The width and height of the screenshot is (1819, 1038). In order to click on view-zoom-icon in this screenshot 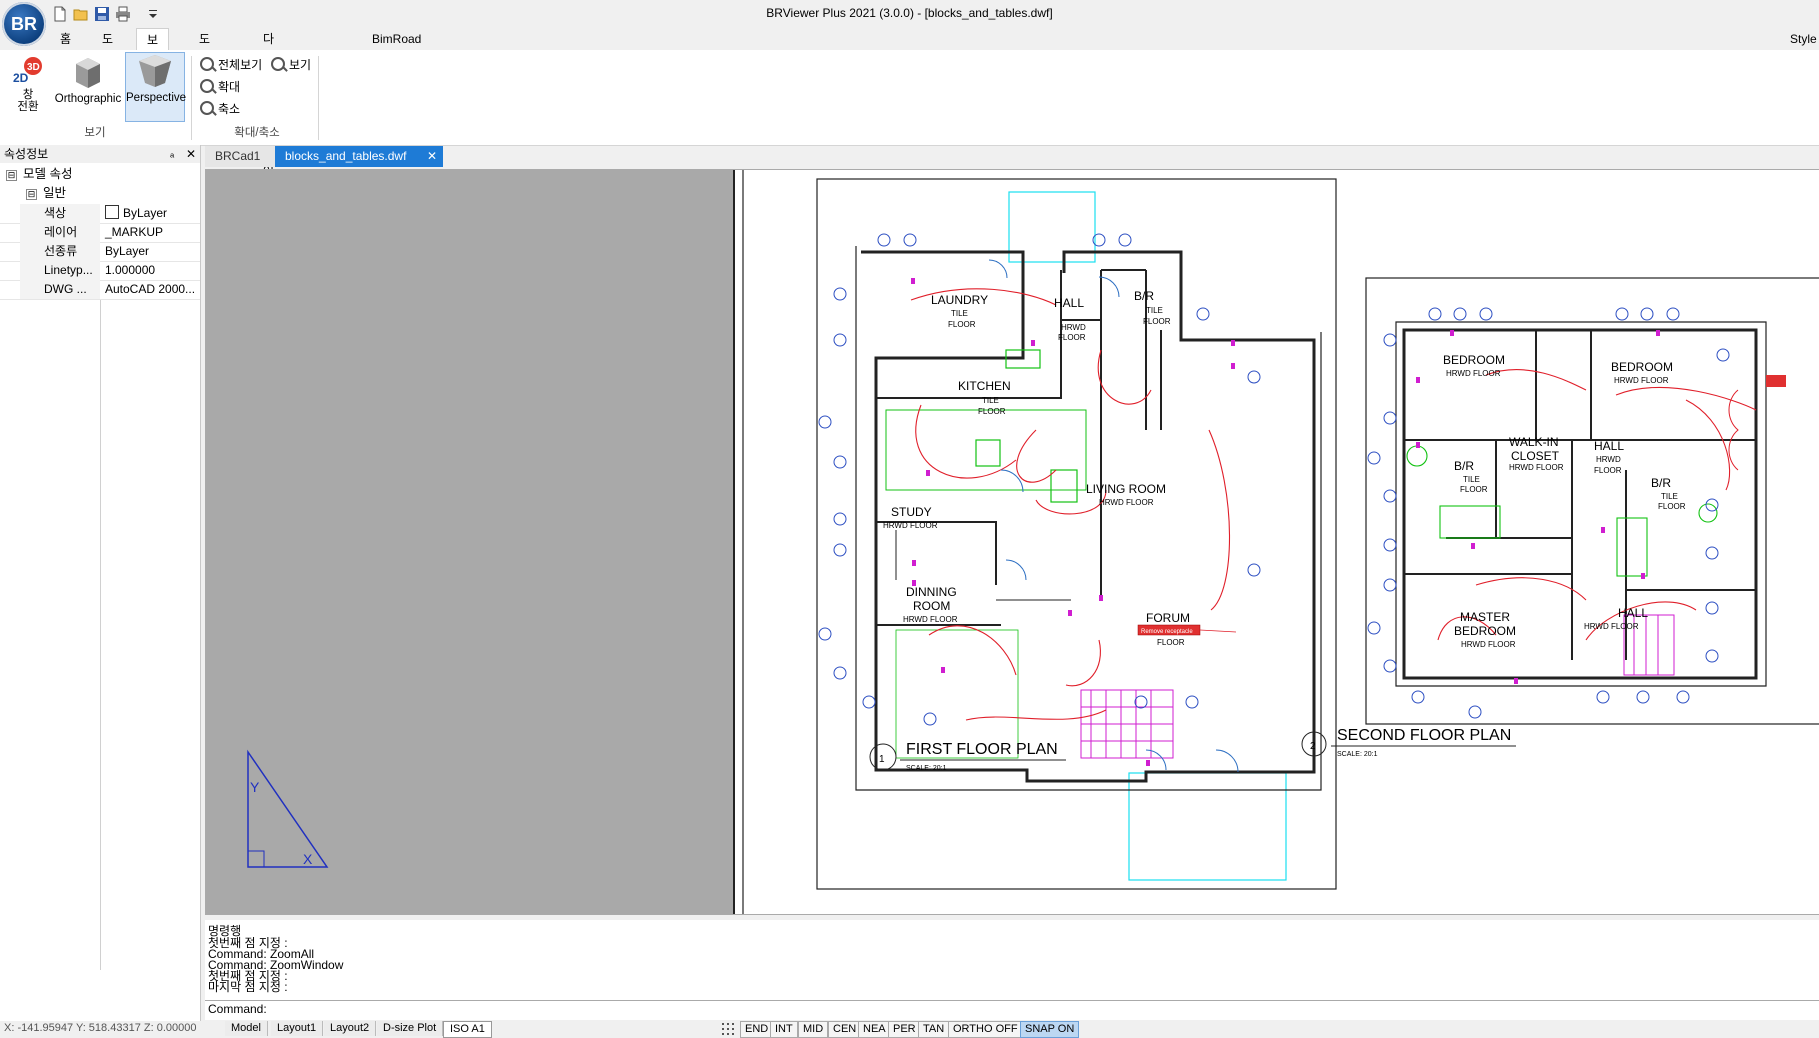, I will do `click(278, 64)`.